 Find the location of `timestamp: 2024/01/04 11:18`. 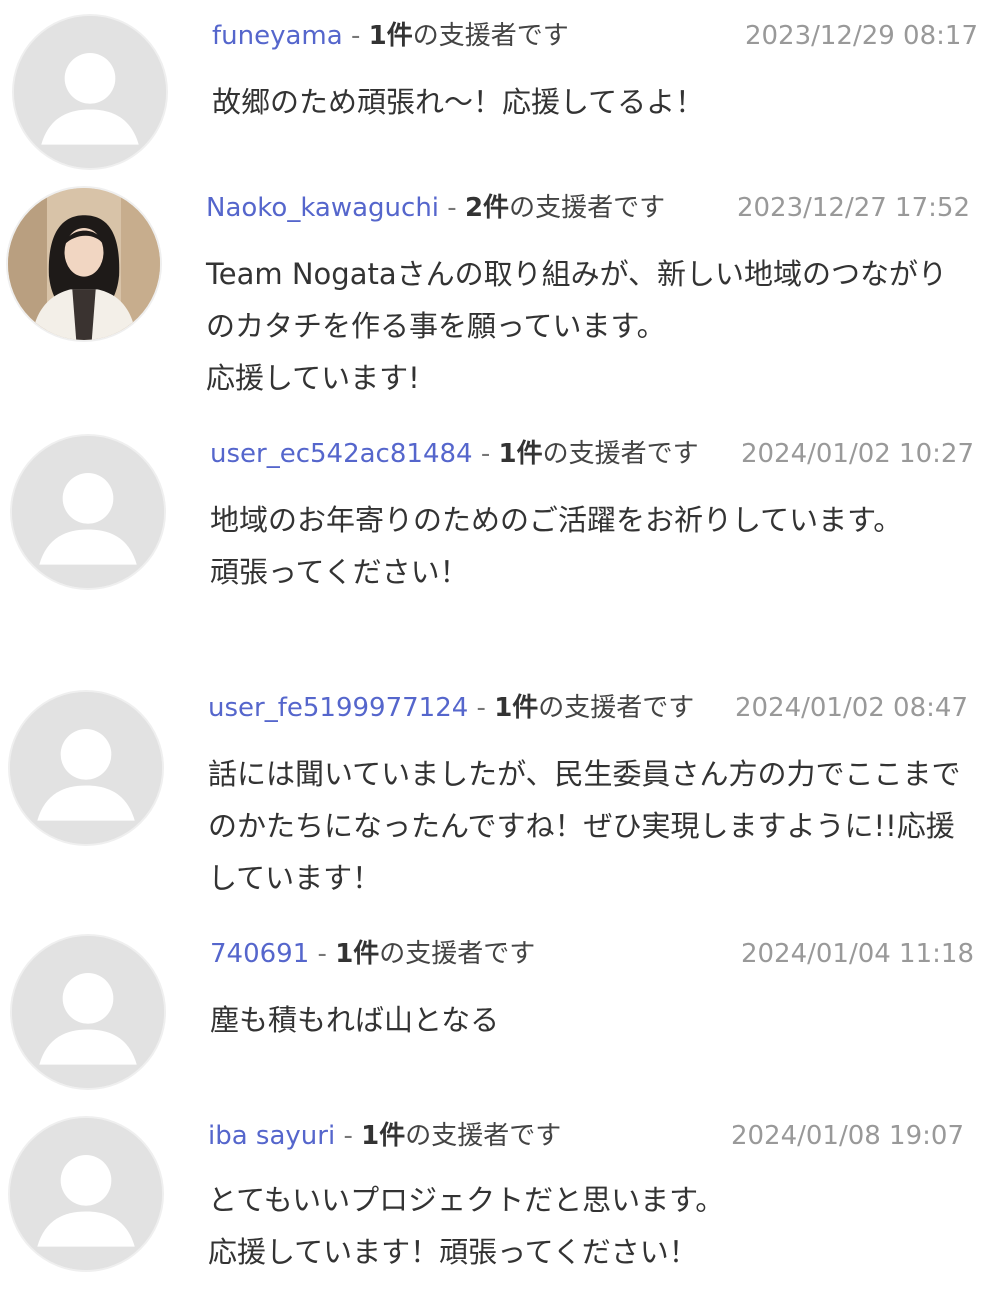

timestamp: 2024/01/04 11:18 is located at coordinates (857, 954).